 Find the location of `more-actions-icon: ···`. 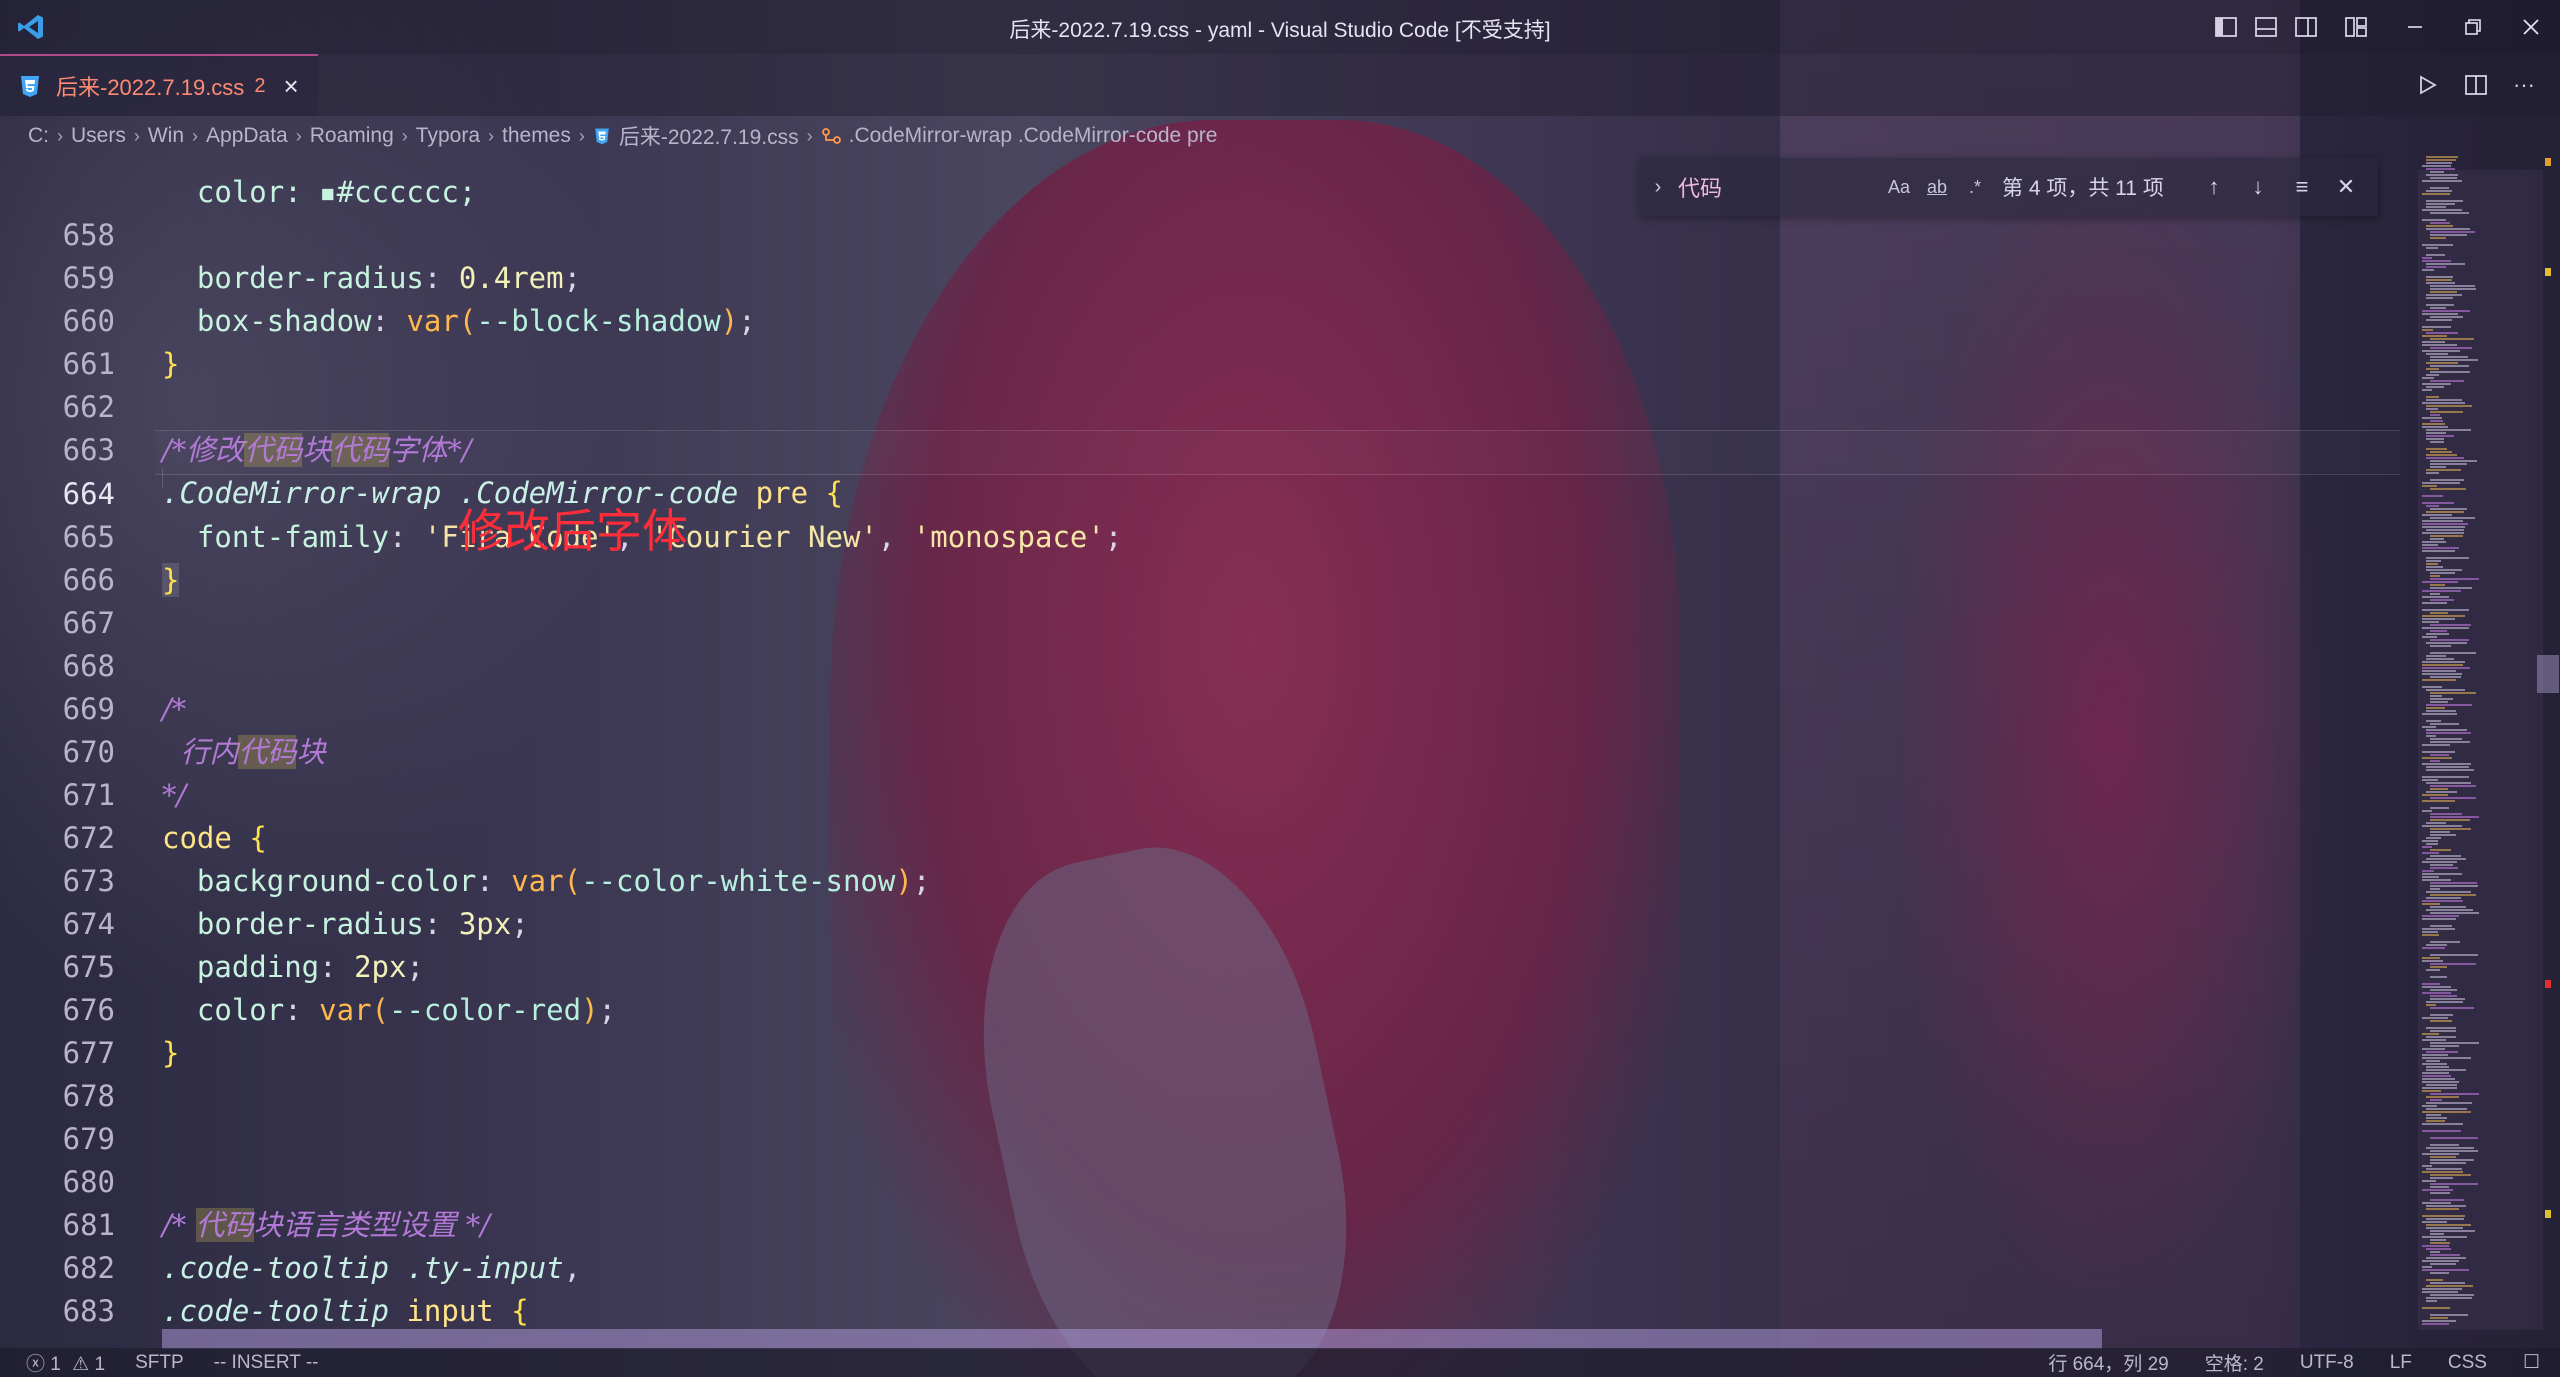

more-actions-icon: ··· is located at coordinates (2524, 85).